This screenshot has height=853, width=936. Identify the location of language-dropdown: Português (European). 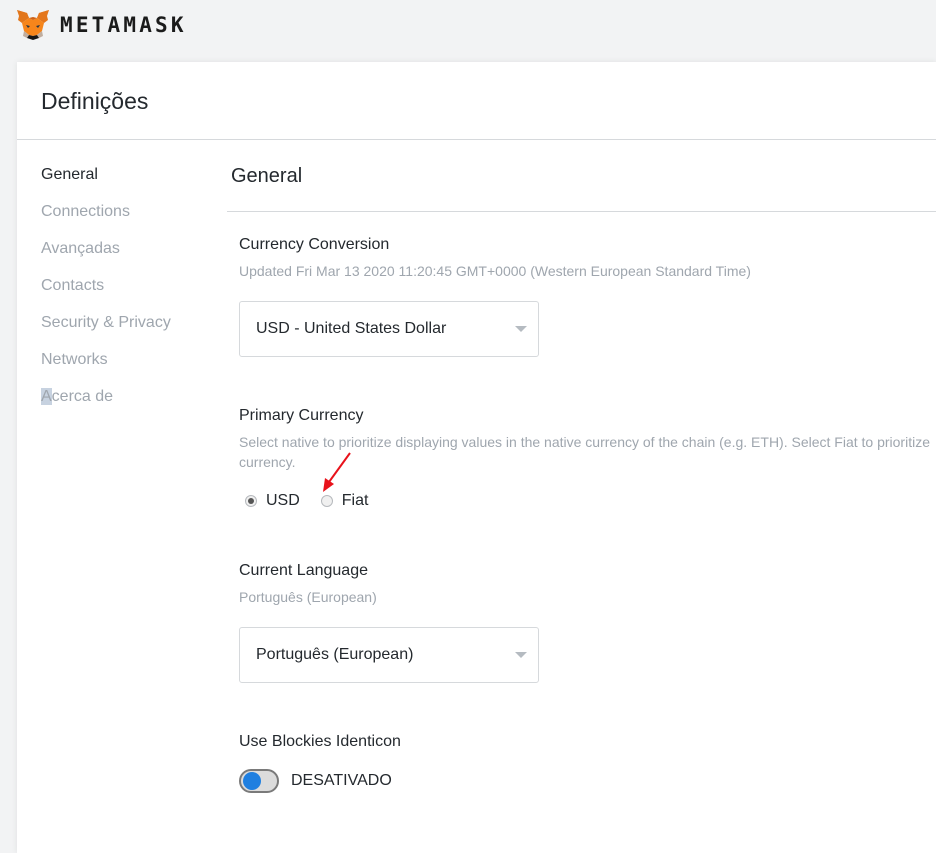
(389, 655).